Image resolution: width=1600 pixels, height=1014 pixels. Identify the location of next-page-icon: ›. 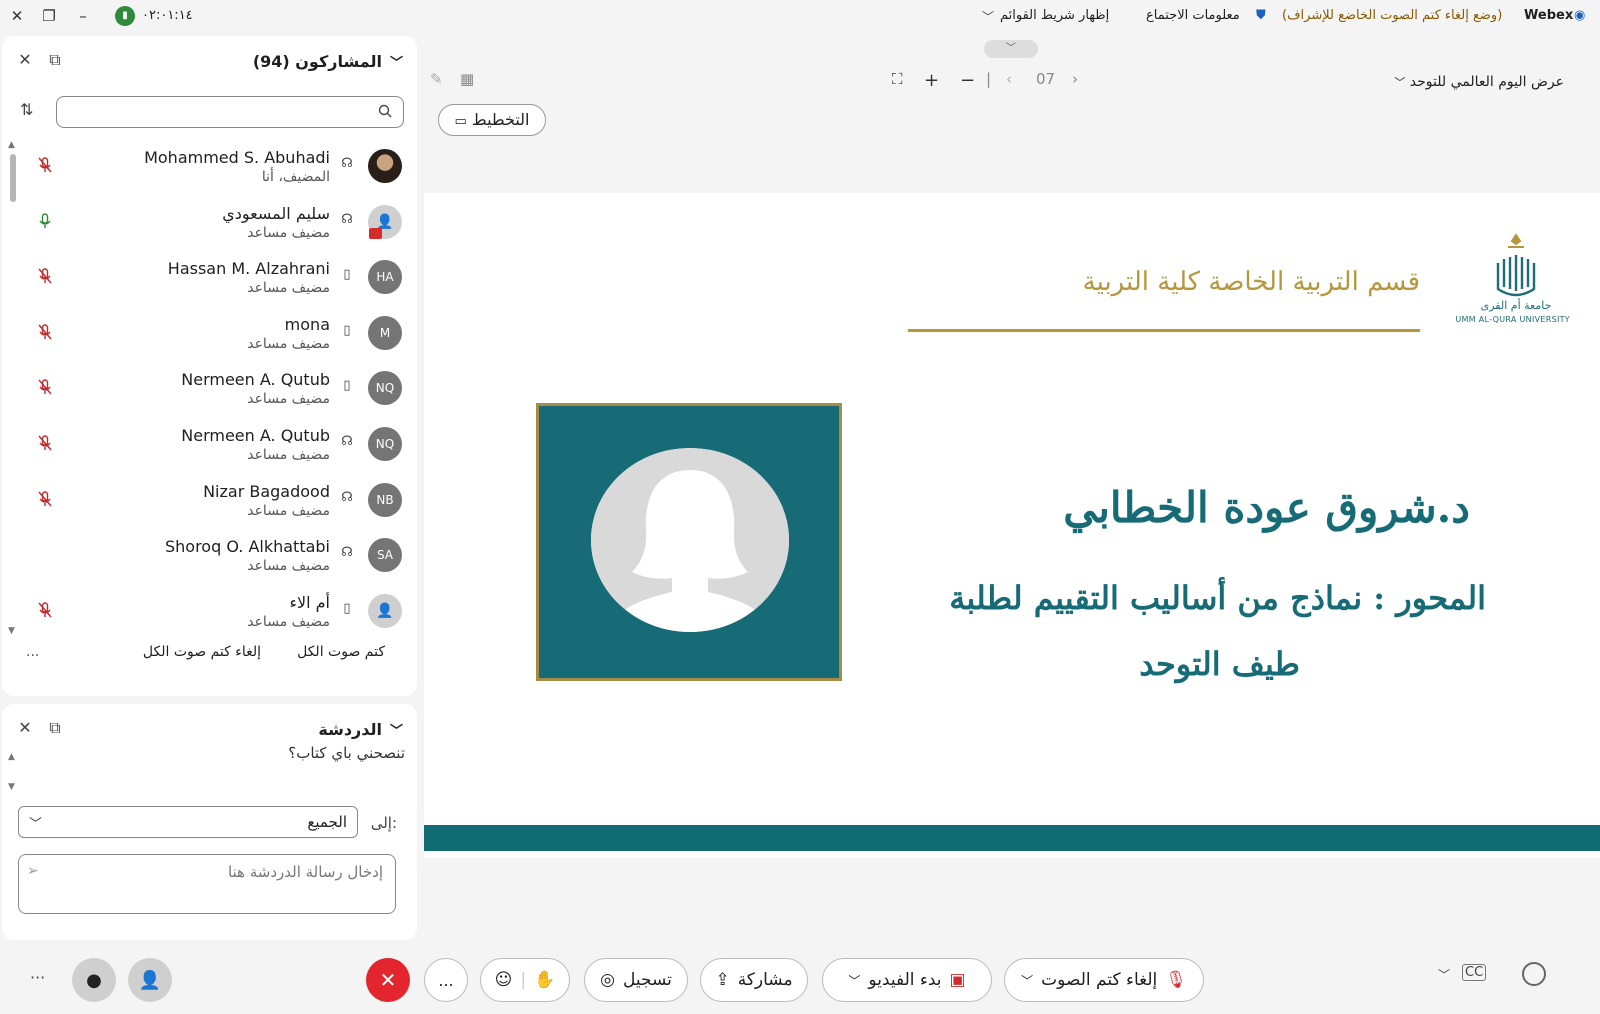
(1075, 79).